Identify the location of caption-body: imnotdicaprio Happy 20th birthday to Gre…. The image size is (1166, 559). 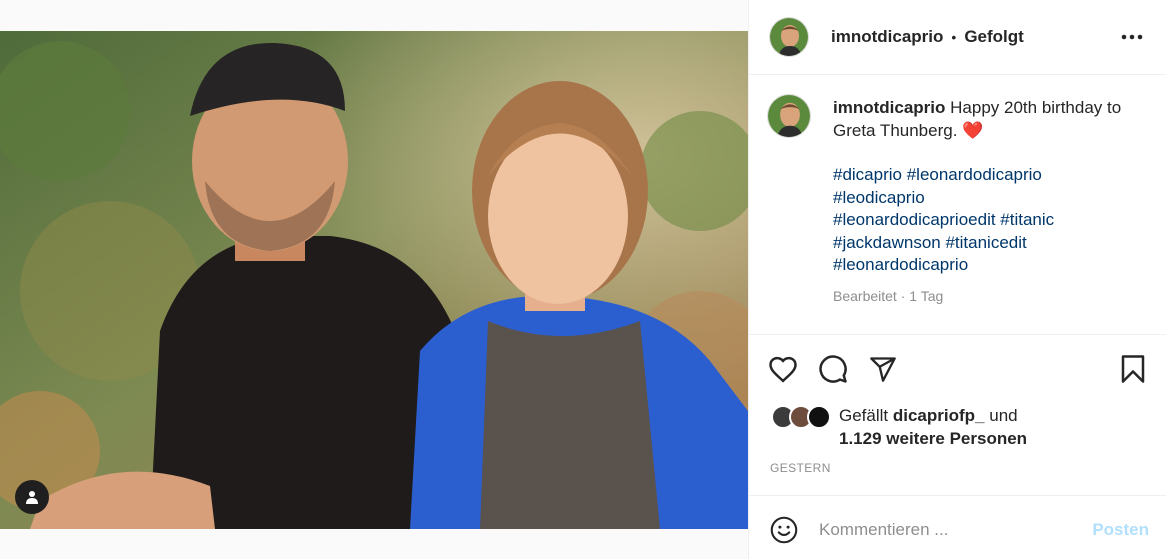
(993, 202).